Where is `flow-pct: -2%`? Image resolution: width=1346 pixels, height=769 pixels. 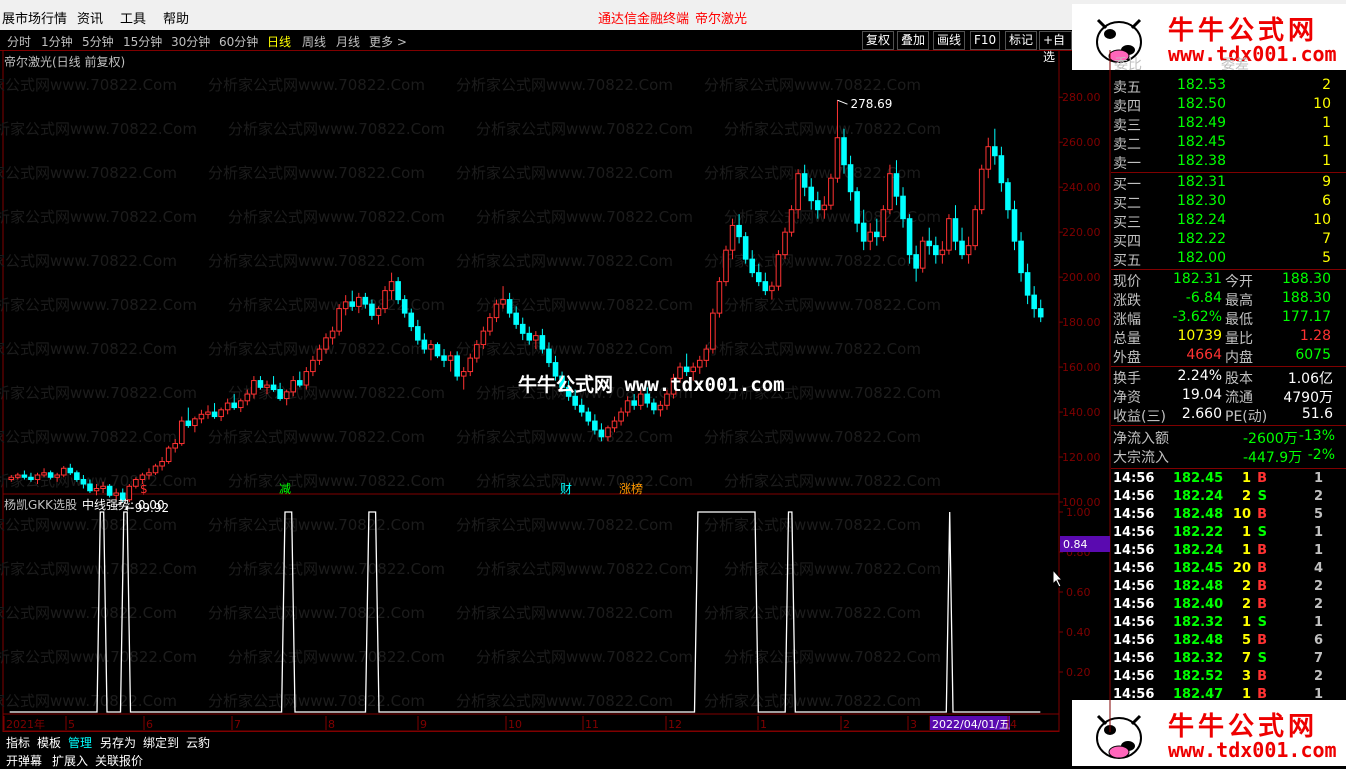 flow-pct: -2% is located at coordinates (1321, 455).